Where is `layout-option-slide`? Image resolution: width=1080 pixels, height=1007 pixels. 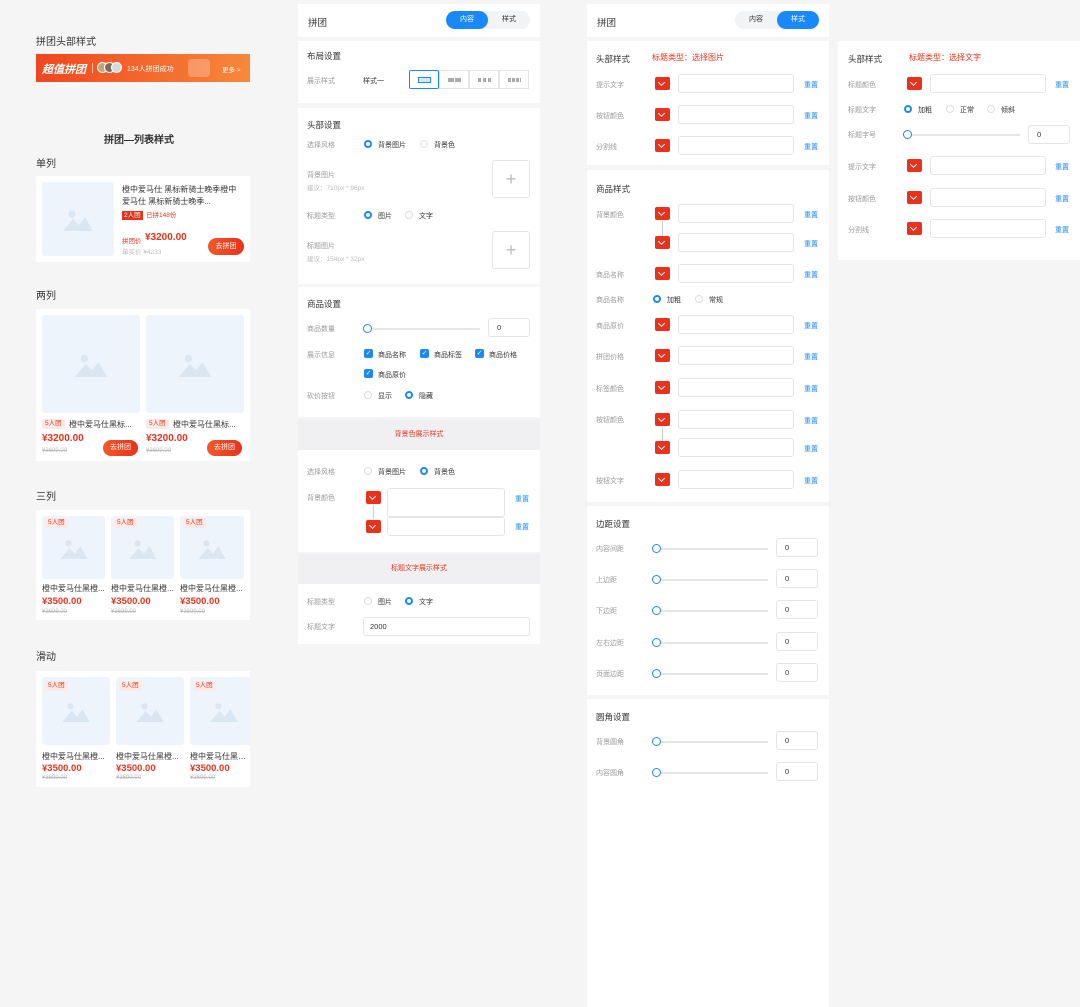
layout-option-slide is located at coordinates (514, 79).